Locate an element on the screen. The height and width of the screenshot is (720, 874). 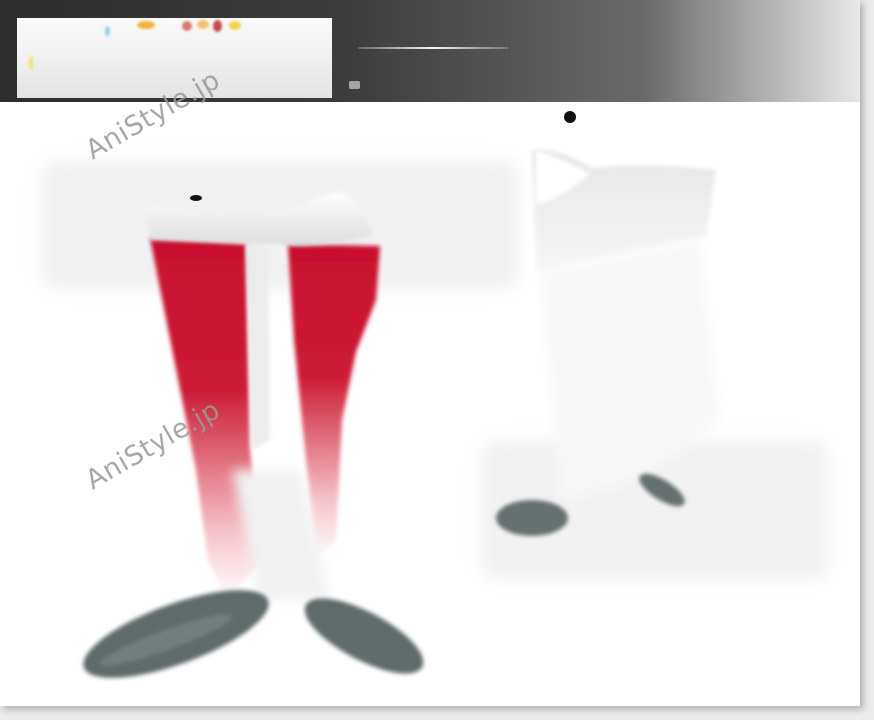
sock-cuff is located at coordinates (259, 219).